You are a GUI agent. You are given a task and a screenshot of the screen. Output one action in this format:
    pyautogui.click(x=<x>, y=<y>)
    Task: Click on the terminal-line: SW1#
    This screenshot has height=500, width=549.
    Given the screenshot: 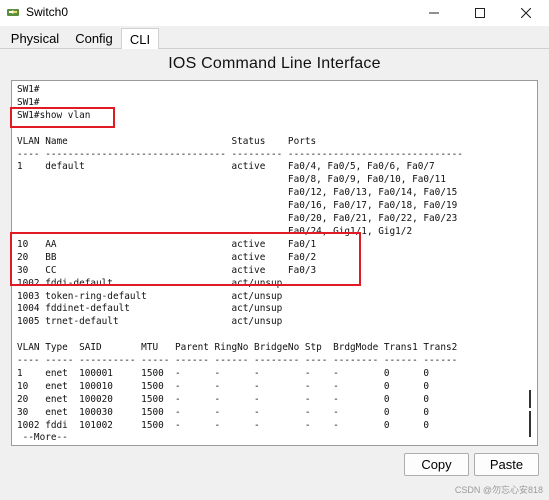 What is the action you would take?
    pyautogui.click(x=28, y=89)
    